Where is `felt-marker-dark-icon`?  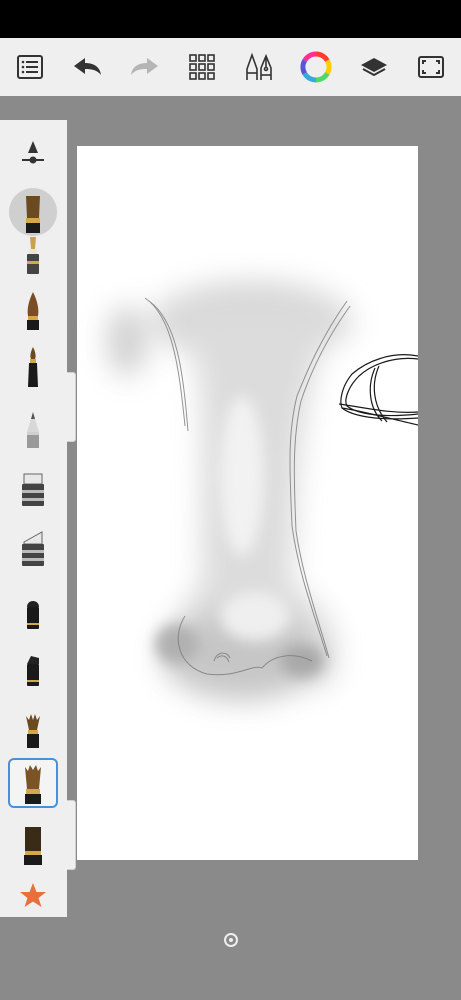 felt-marker-dark-icon is located at coordinates (33, 671).